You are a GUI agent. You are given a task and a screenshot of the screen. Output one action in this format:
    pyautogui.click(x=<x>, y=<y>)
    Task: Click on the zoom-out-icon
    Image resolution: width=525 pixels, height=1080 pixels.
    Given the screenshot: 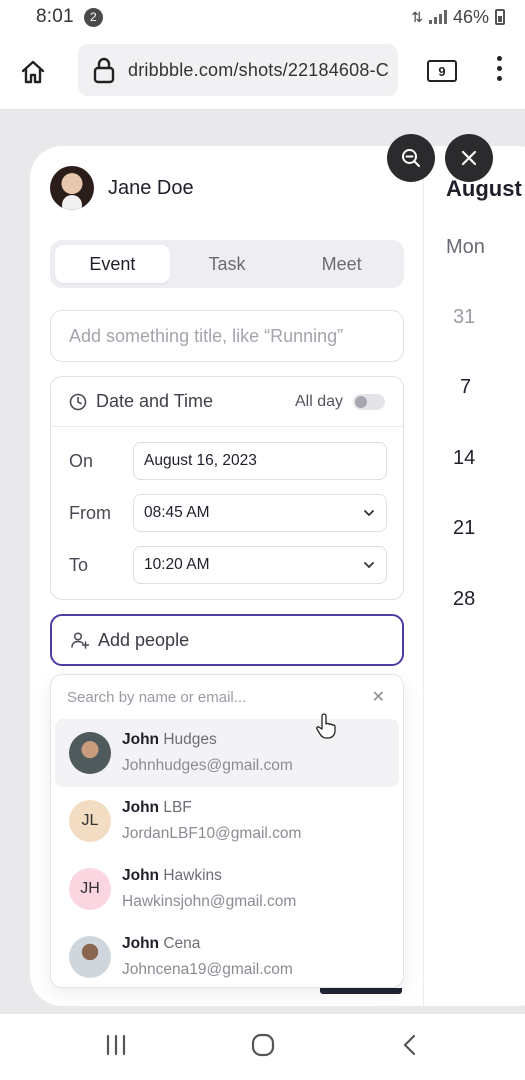 What is the action you would take?
    pyautogui.click(x=411, y=158)
    